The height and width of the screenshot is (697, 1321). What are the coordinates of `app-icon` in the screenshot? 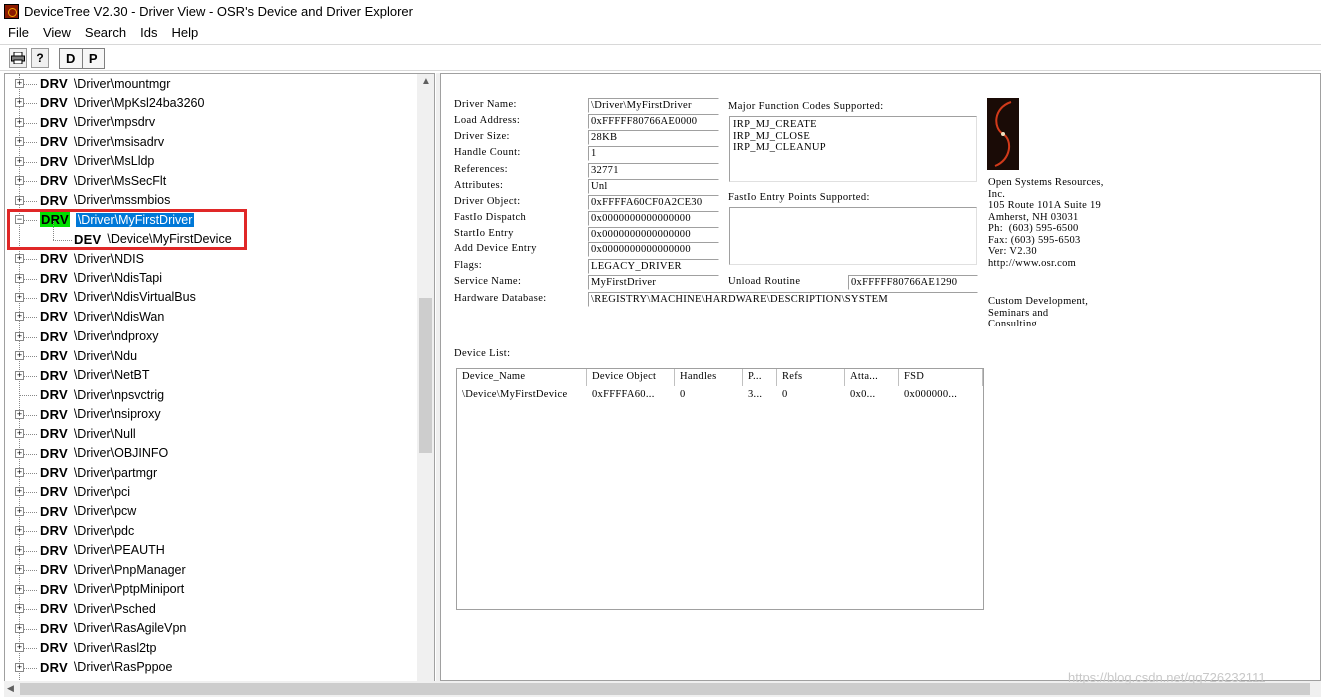 It's located at (11, 11).